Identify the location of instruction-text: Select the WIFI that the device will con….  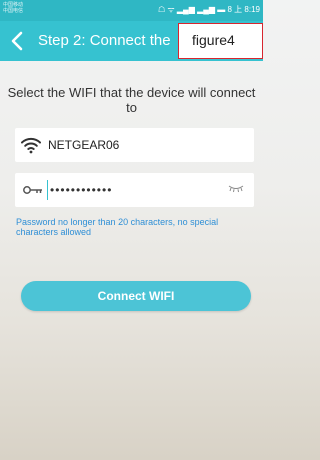
(131, 100).